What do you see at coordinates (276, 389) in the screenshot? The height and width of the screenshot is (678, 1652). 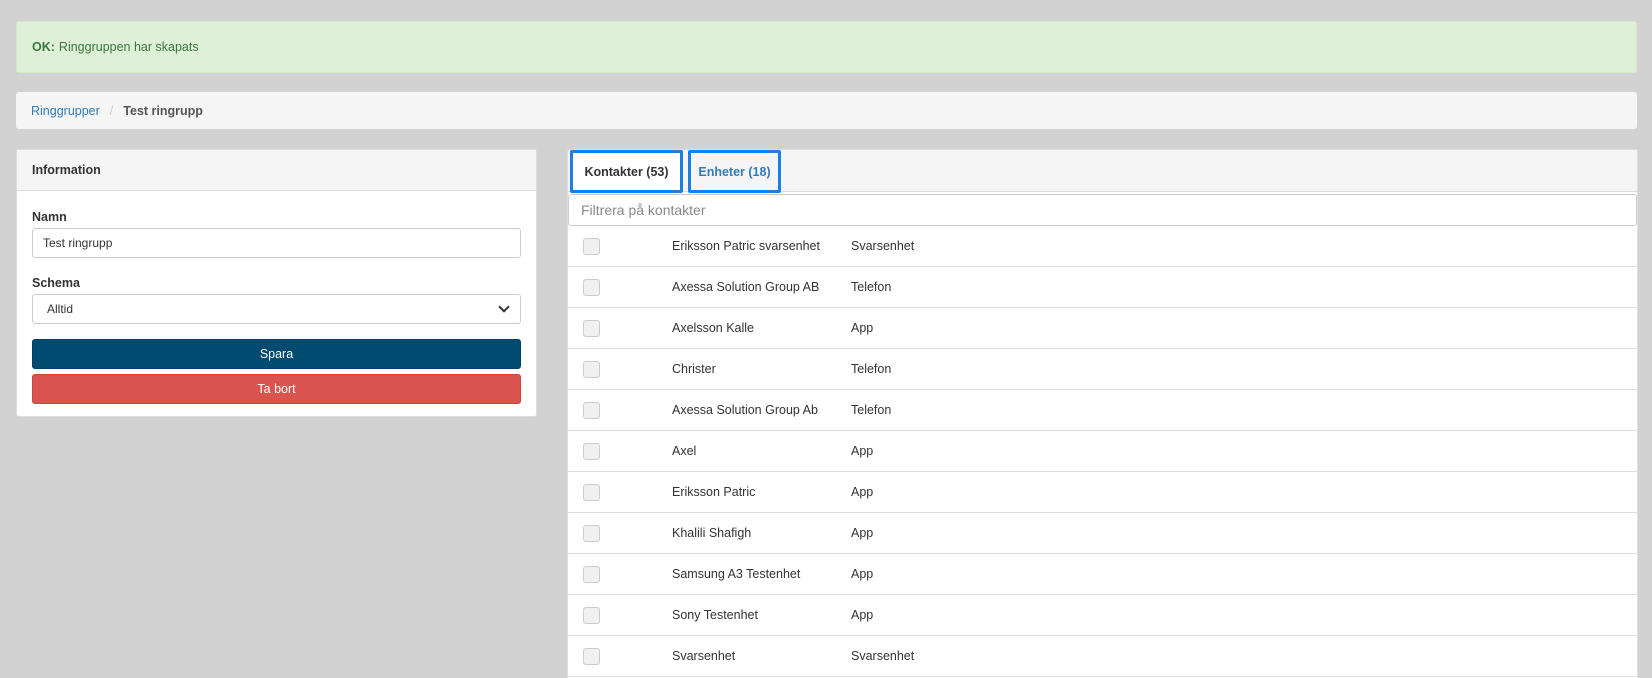 I see `delete-button: Ta bort` at bounding box center [276, 389].